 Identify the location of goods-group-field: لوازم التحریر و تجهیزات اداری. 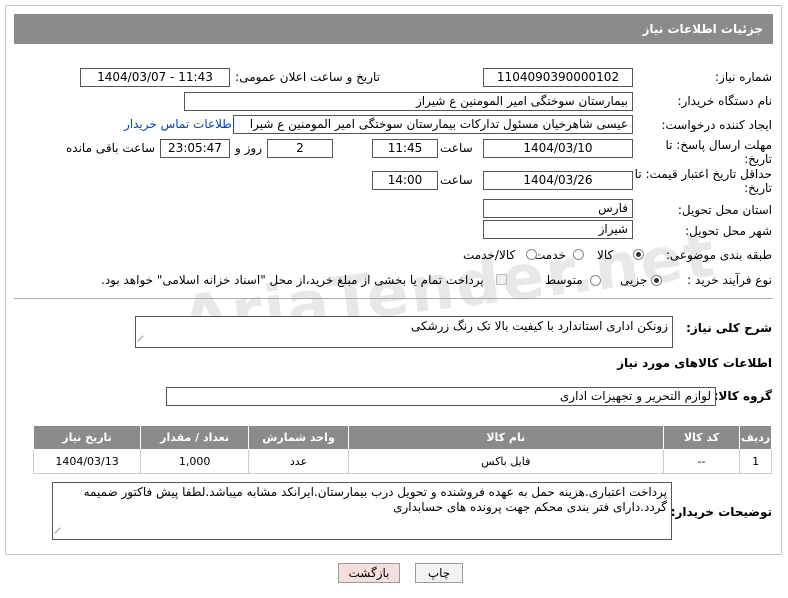
(441, 396).